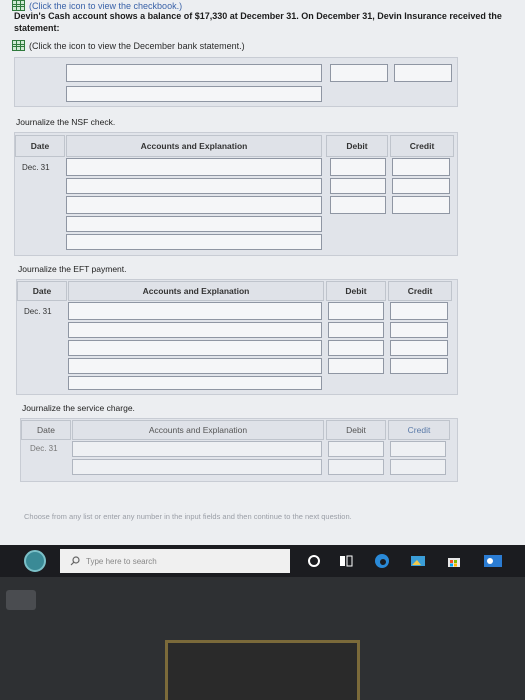 This screenshot has height=700, width=525. What do you see at coordinates (198, 430) in the screenshot?
I see `service-account-header: Accounts and Explanation` at bounding box center [198, 430].